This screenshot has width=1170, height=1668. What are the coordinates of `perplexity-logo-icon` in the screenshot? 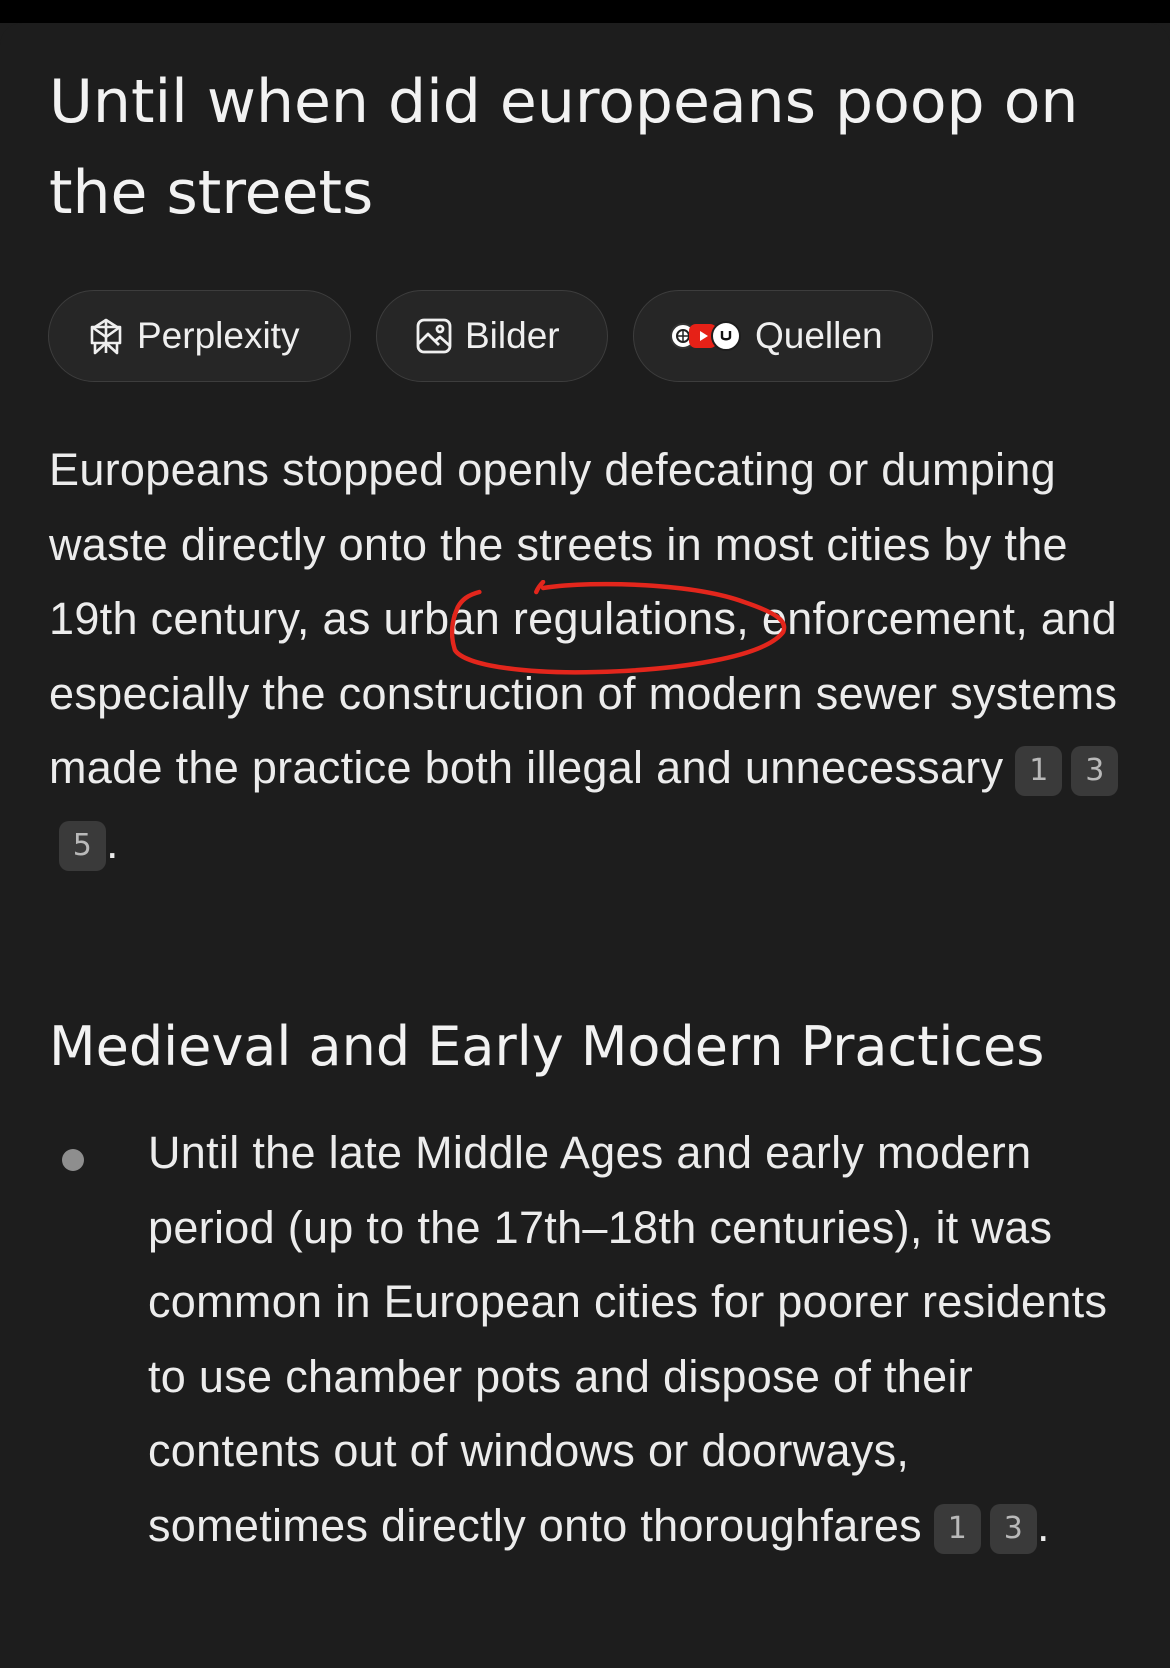 It's located at (106, 336).